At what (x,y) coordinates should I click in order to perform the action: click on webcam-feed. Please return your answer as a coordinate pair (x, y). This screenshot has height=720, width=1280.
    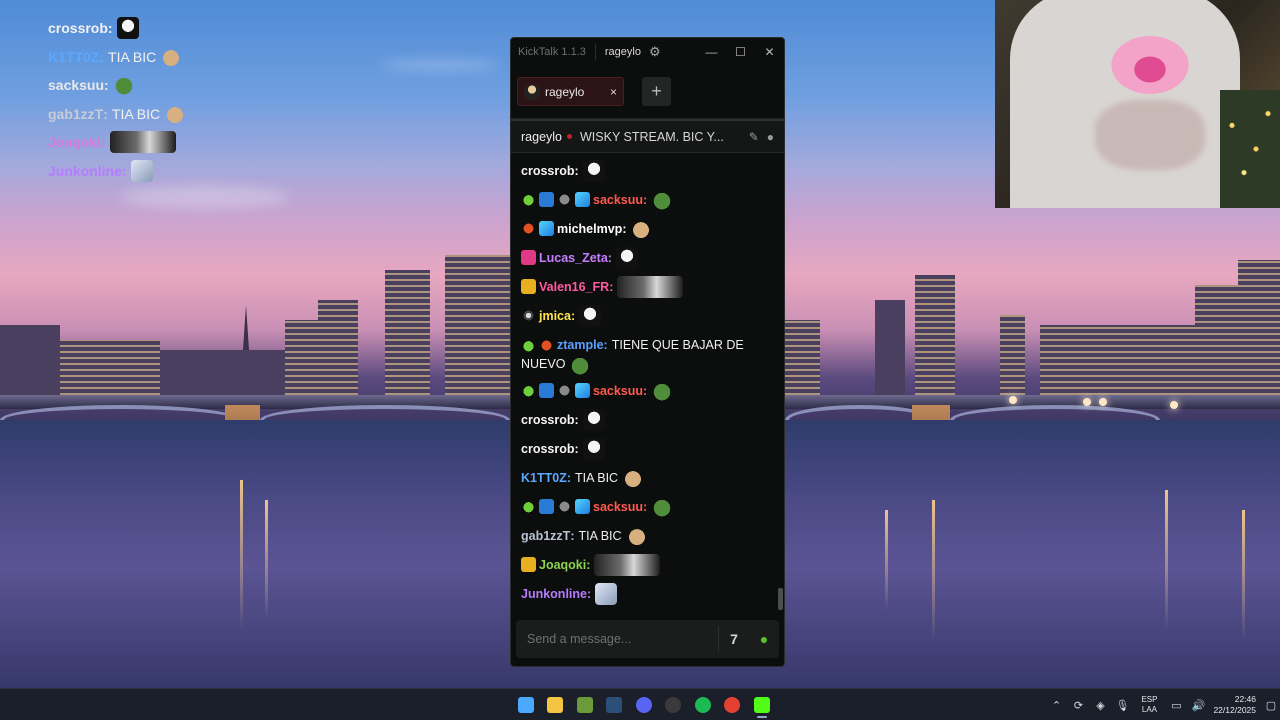
    Looking at the image, I should click on (1137, 104).